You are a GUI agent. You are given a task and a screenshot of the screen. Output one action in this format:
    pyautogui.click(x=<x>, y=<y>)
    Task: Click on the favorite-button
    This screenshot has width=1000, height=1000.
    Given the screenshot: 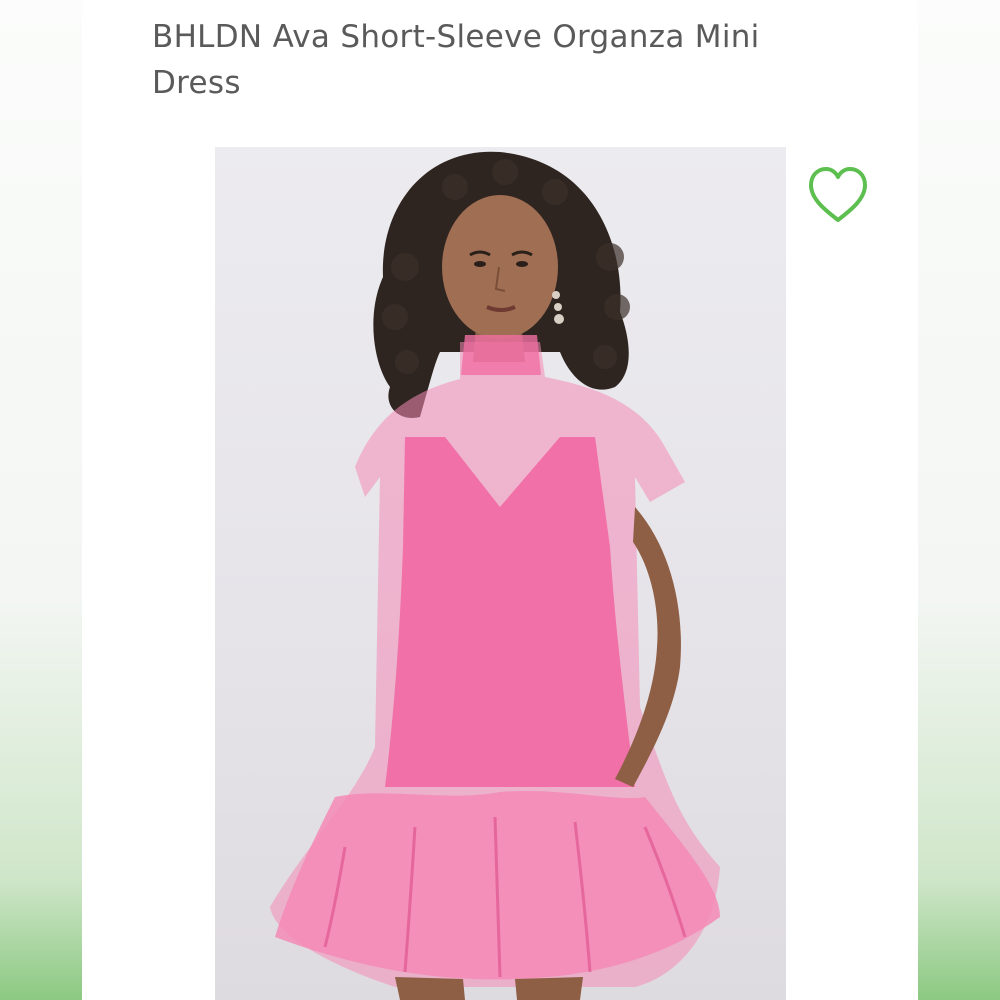 What is the action you would take?
    pyautogui.click(x=838, y=195)
    